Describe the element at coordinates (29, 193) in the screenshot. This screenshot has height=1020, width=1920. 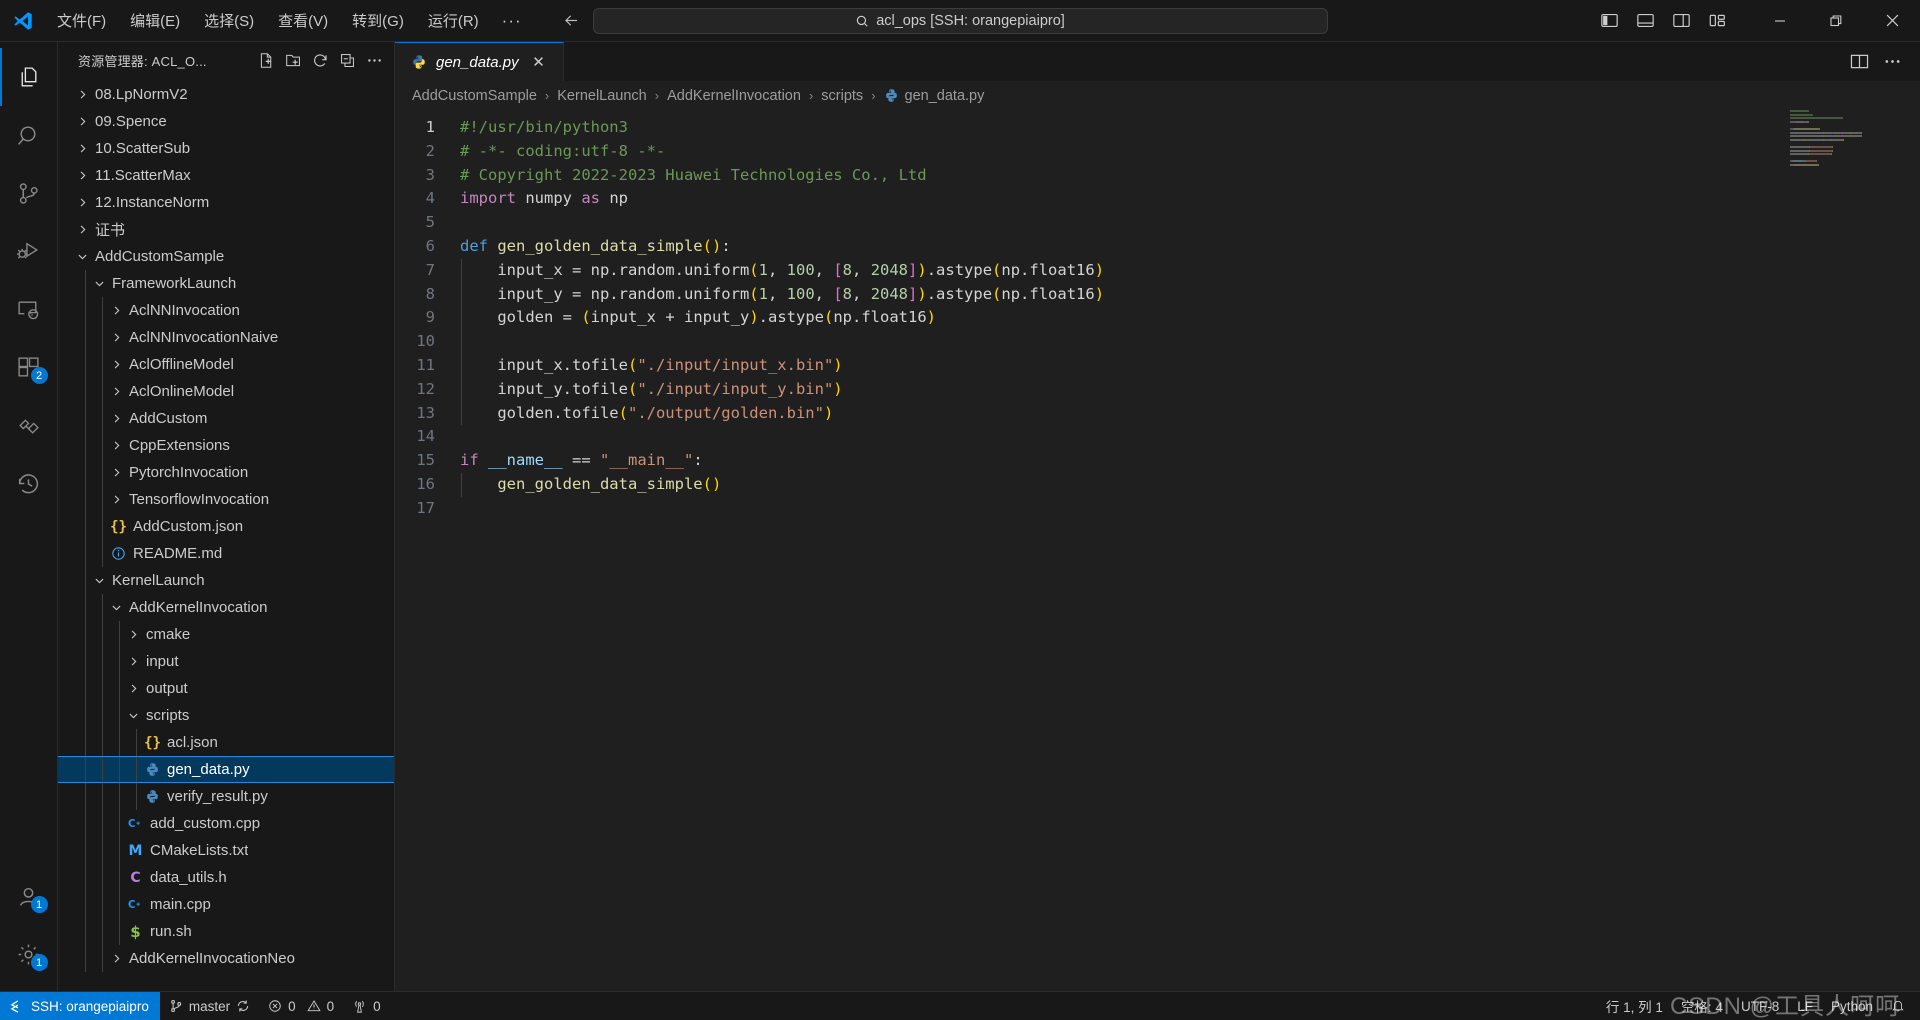
I see `activity-item-source-control` at that location.